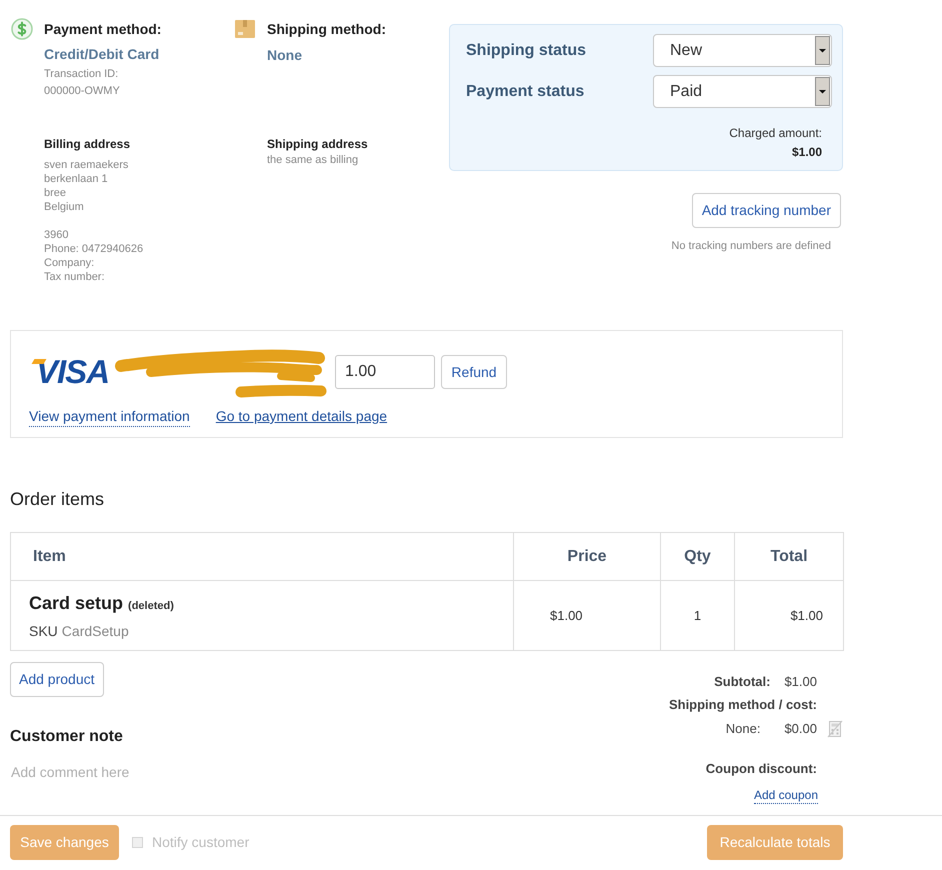 The height and width of the screenshot is (870, 942). I want to click on shipping-address-text: the same as billing, so click(312, 160).